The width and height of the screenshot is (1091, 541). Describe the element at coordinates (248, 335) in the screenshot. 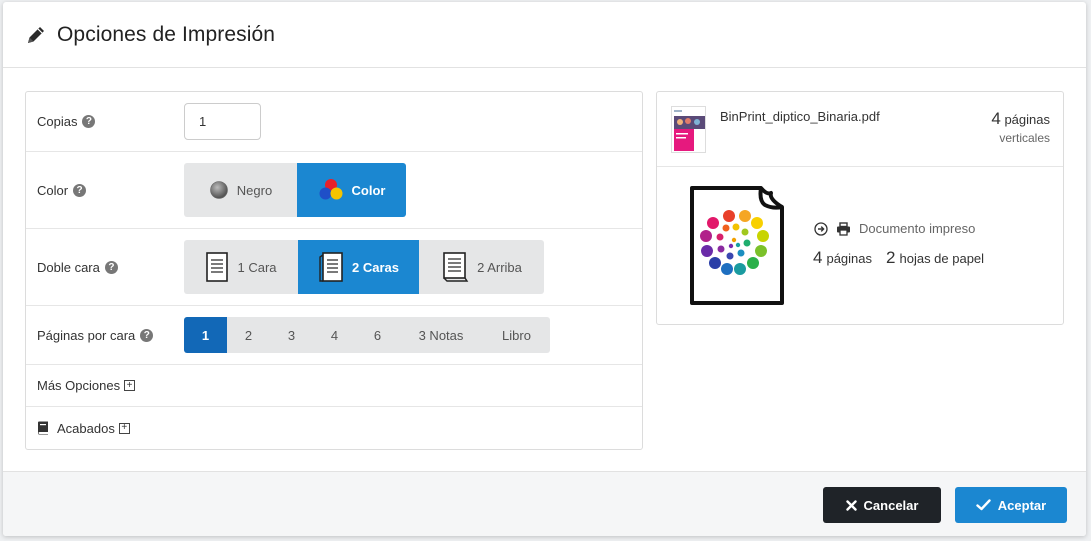

I see `pages-per-side-option-2: 2` at that location.